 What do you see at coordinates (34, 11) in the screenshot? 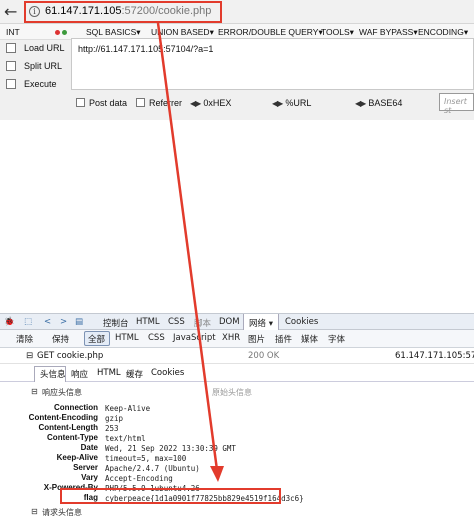
I see `info-icon: i` at bounding box center [34, 11].